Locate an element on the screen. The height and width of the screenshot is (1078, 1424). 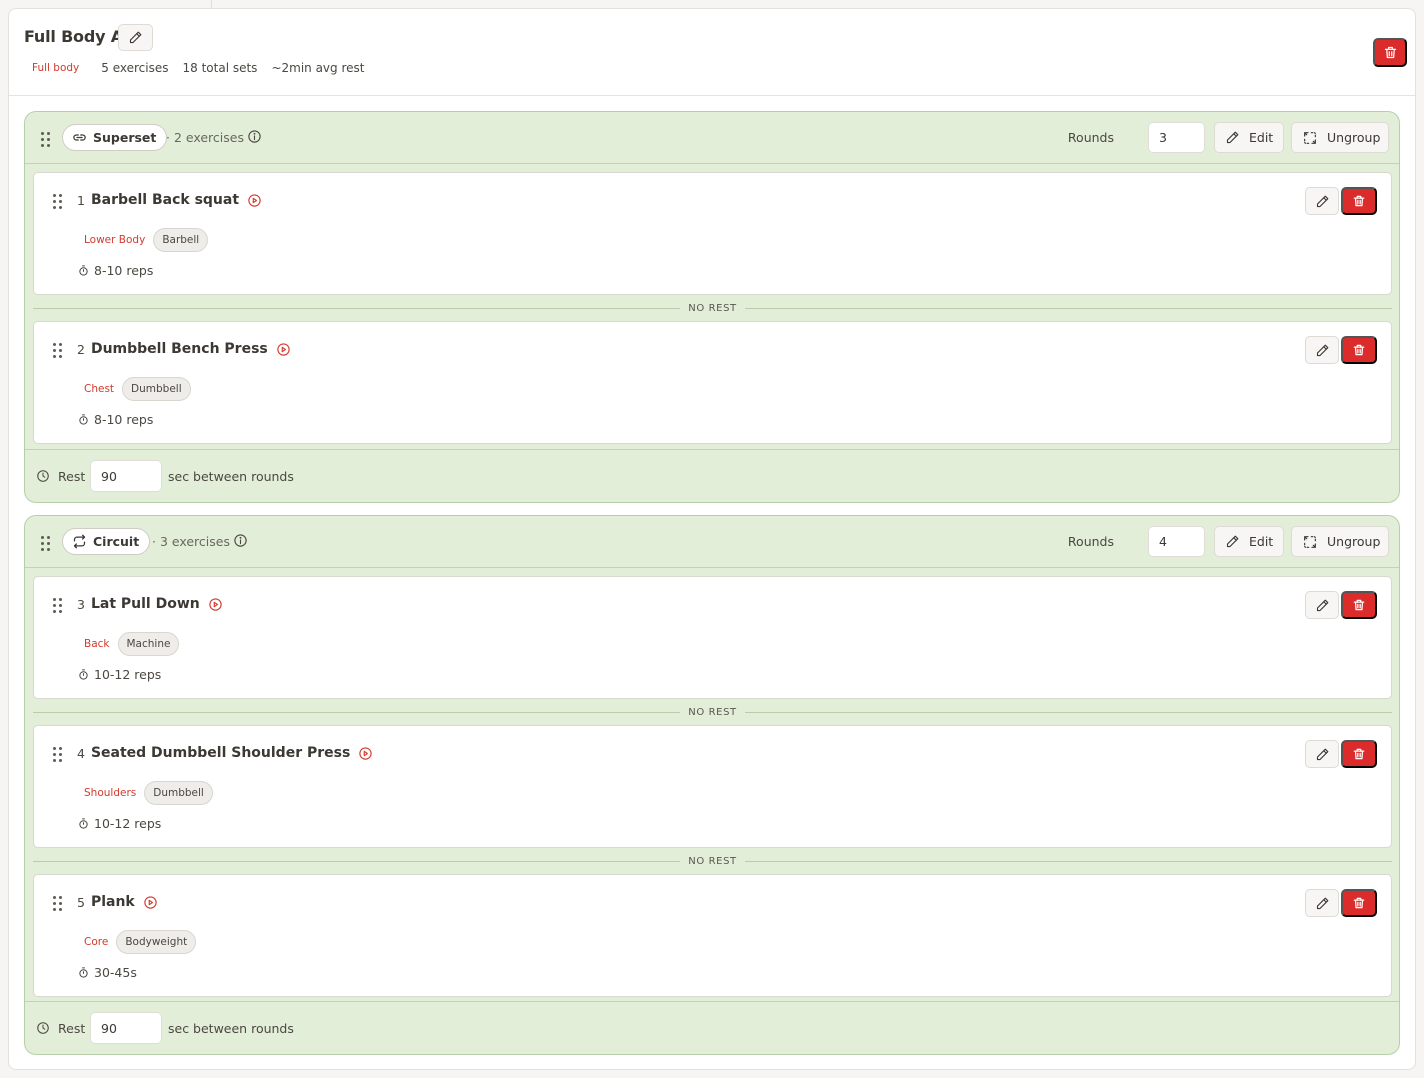
edit-title-button is located at coordinates (135, 37).